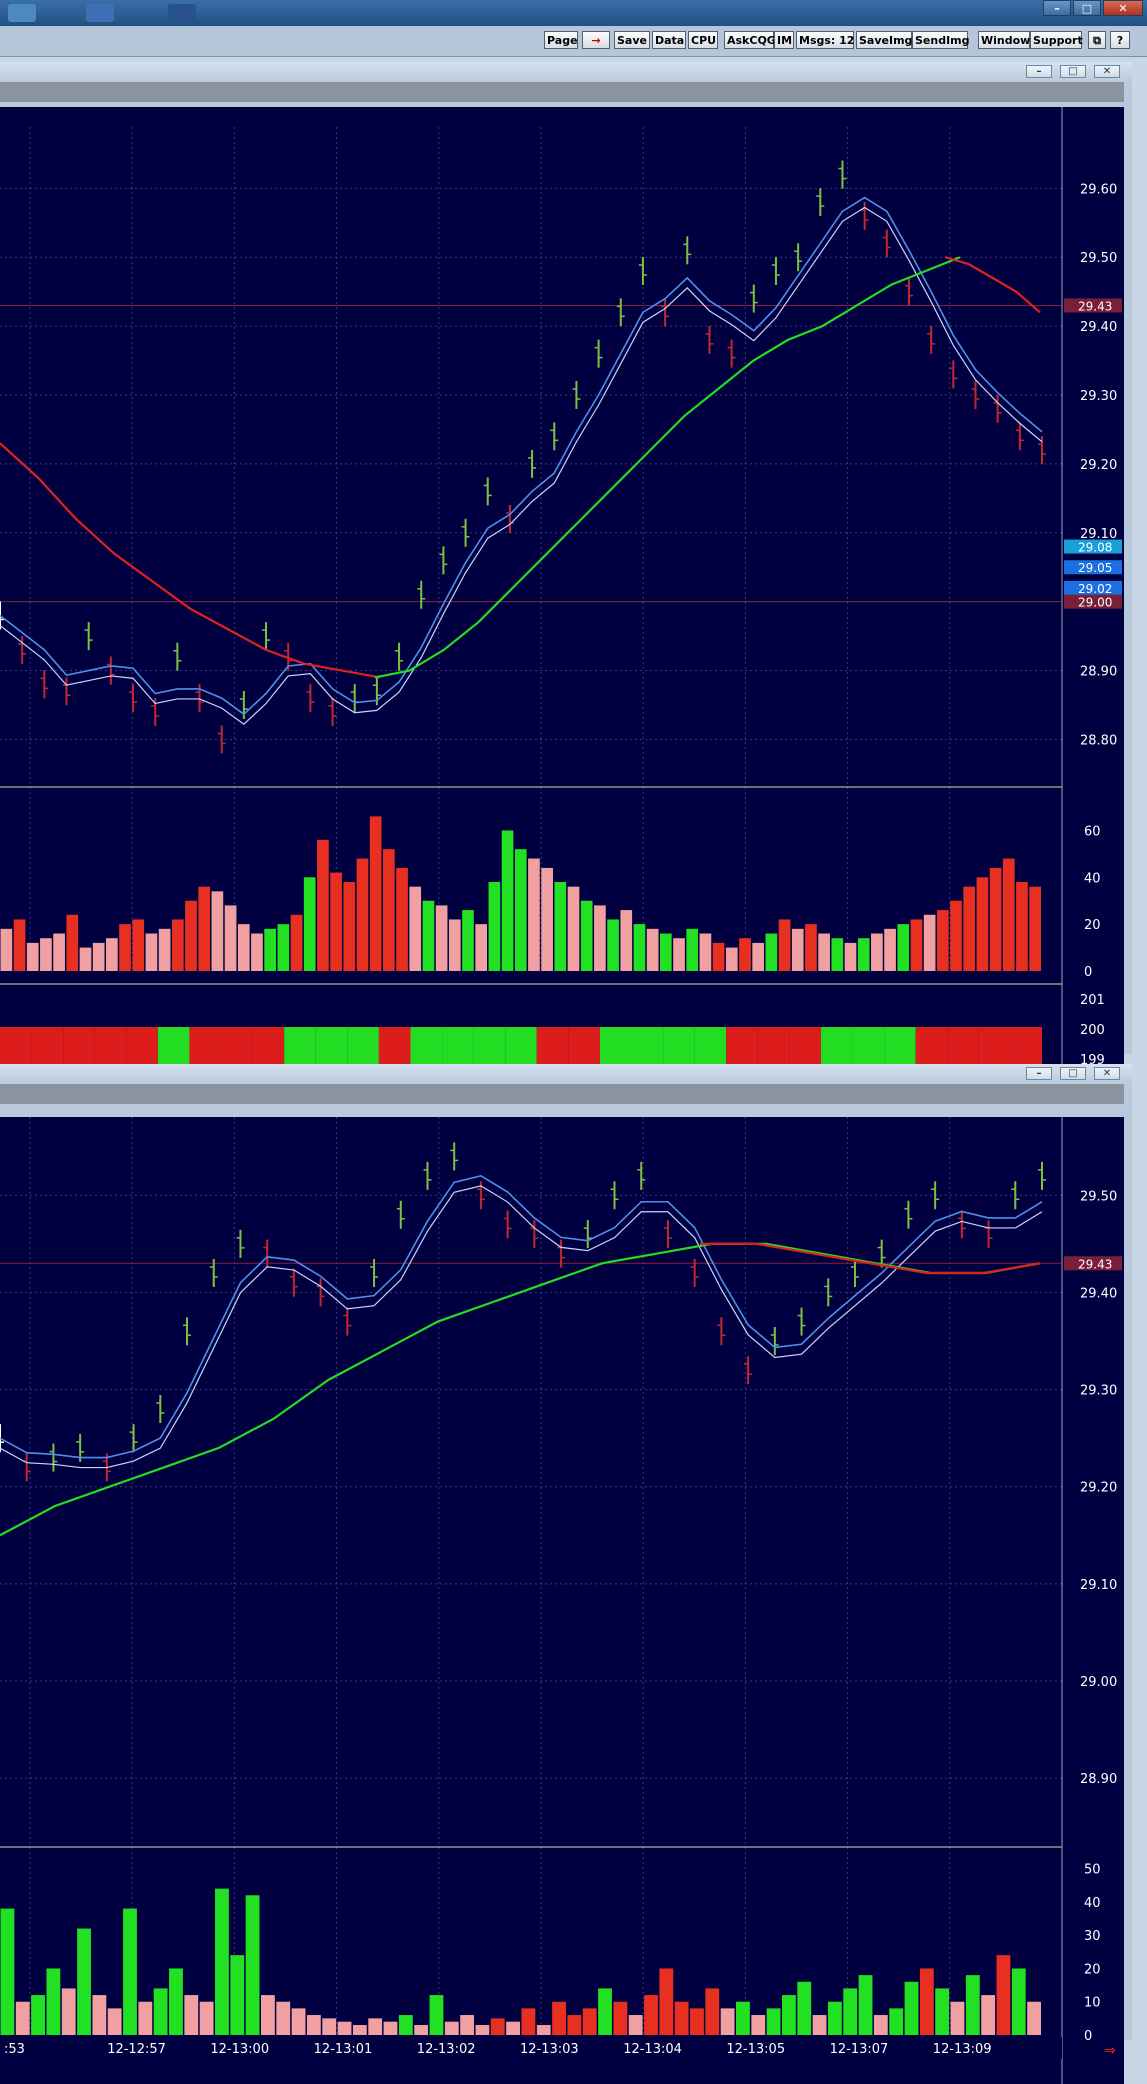 The image size is (1147, 2084). Describe the element at coordinates (1004, 40) in the screenshot. I see `window-button: Window` at that location.